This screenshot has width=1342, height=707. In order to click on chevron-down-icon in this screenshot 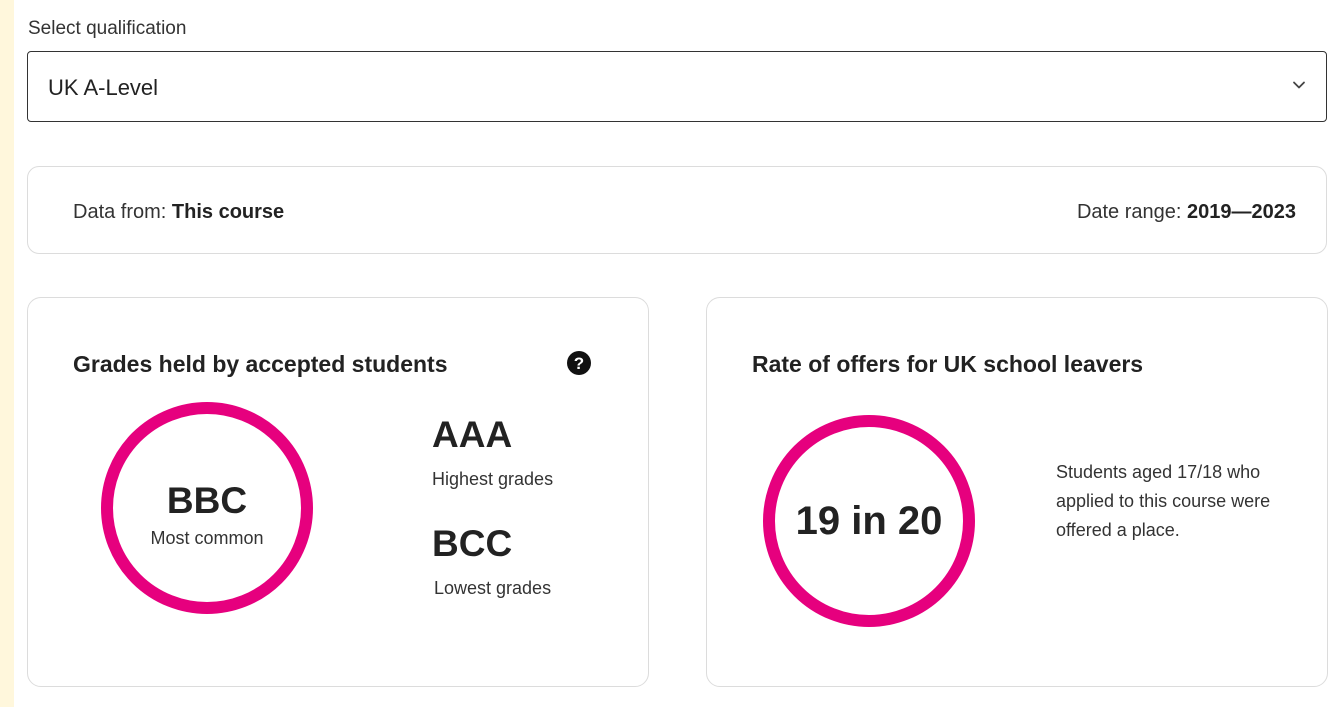, I will do `click(1299, 85)`.